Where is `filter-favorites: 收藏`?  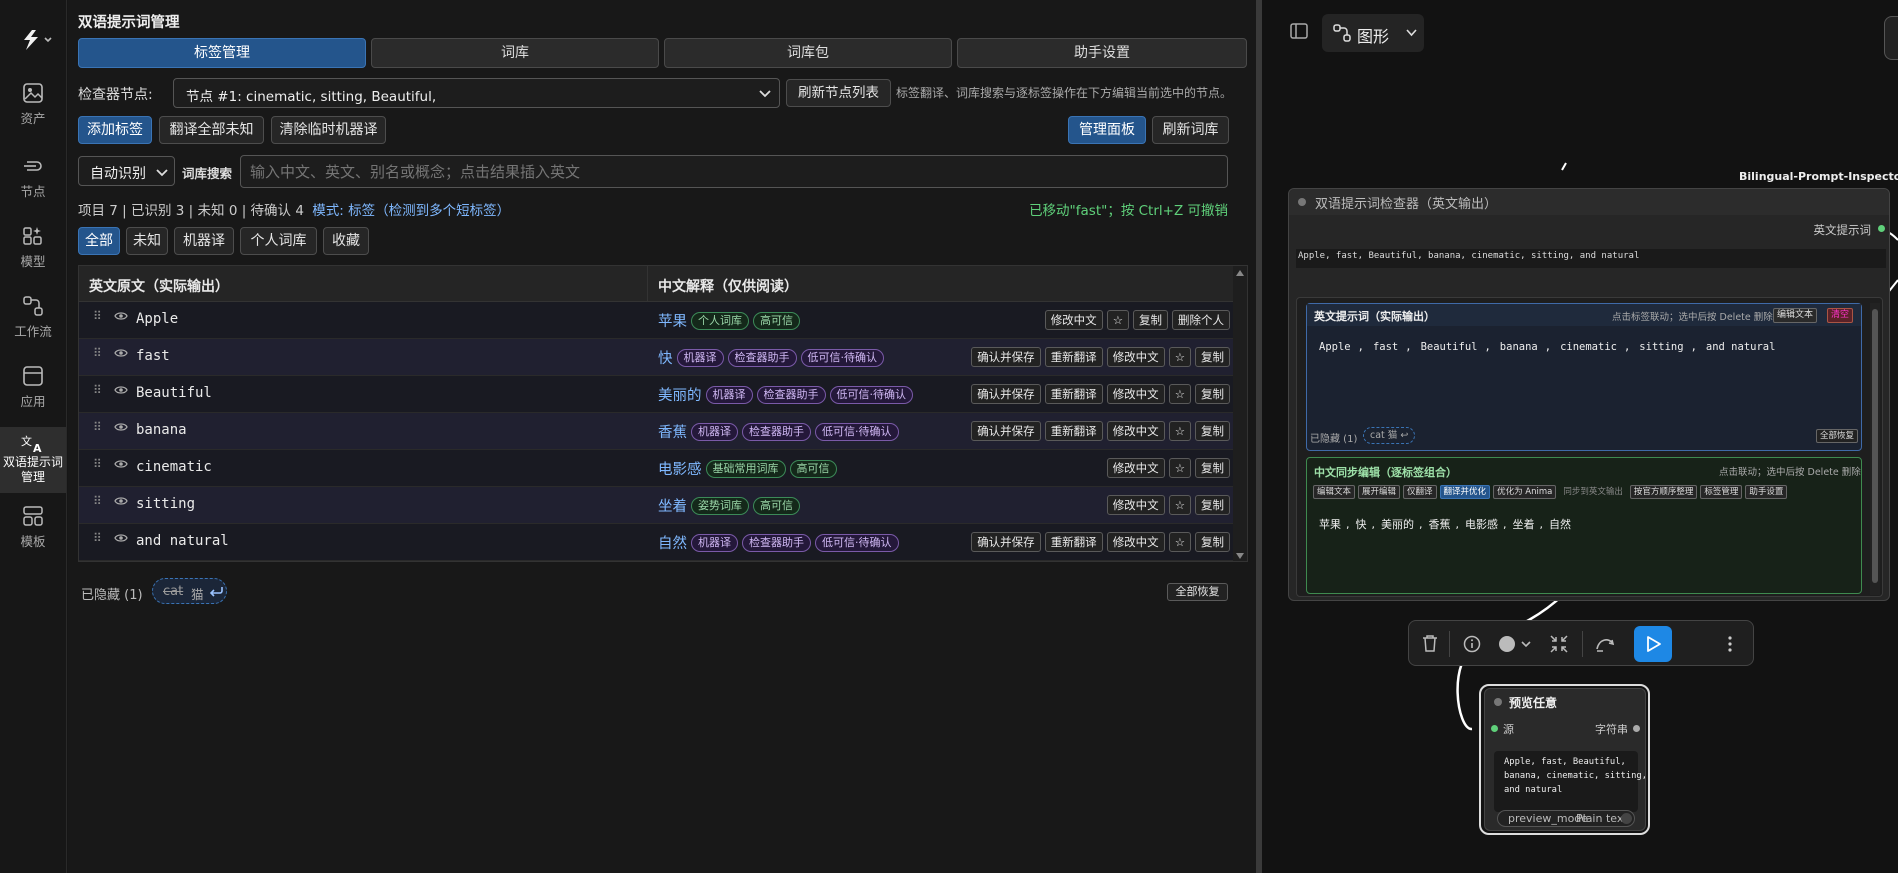 filter-favorites: 收藏 is located at coordinates (346, 241).